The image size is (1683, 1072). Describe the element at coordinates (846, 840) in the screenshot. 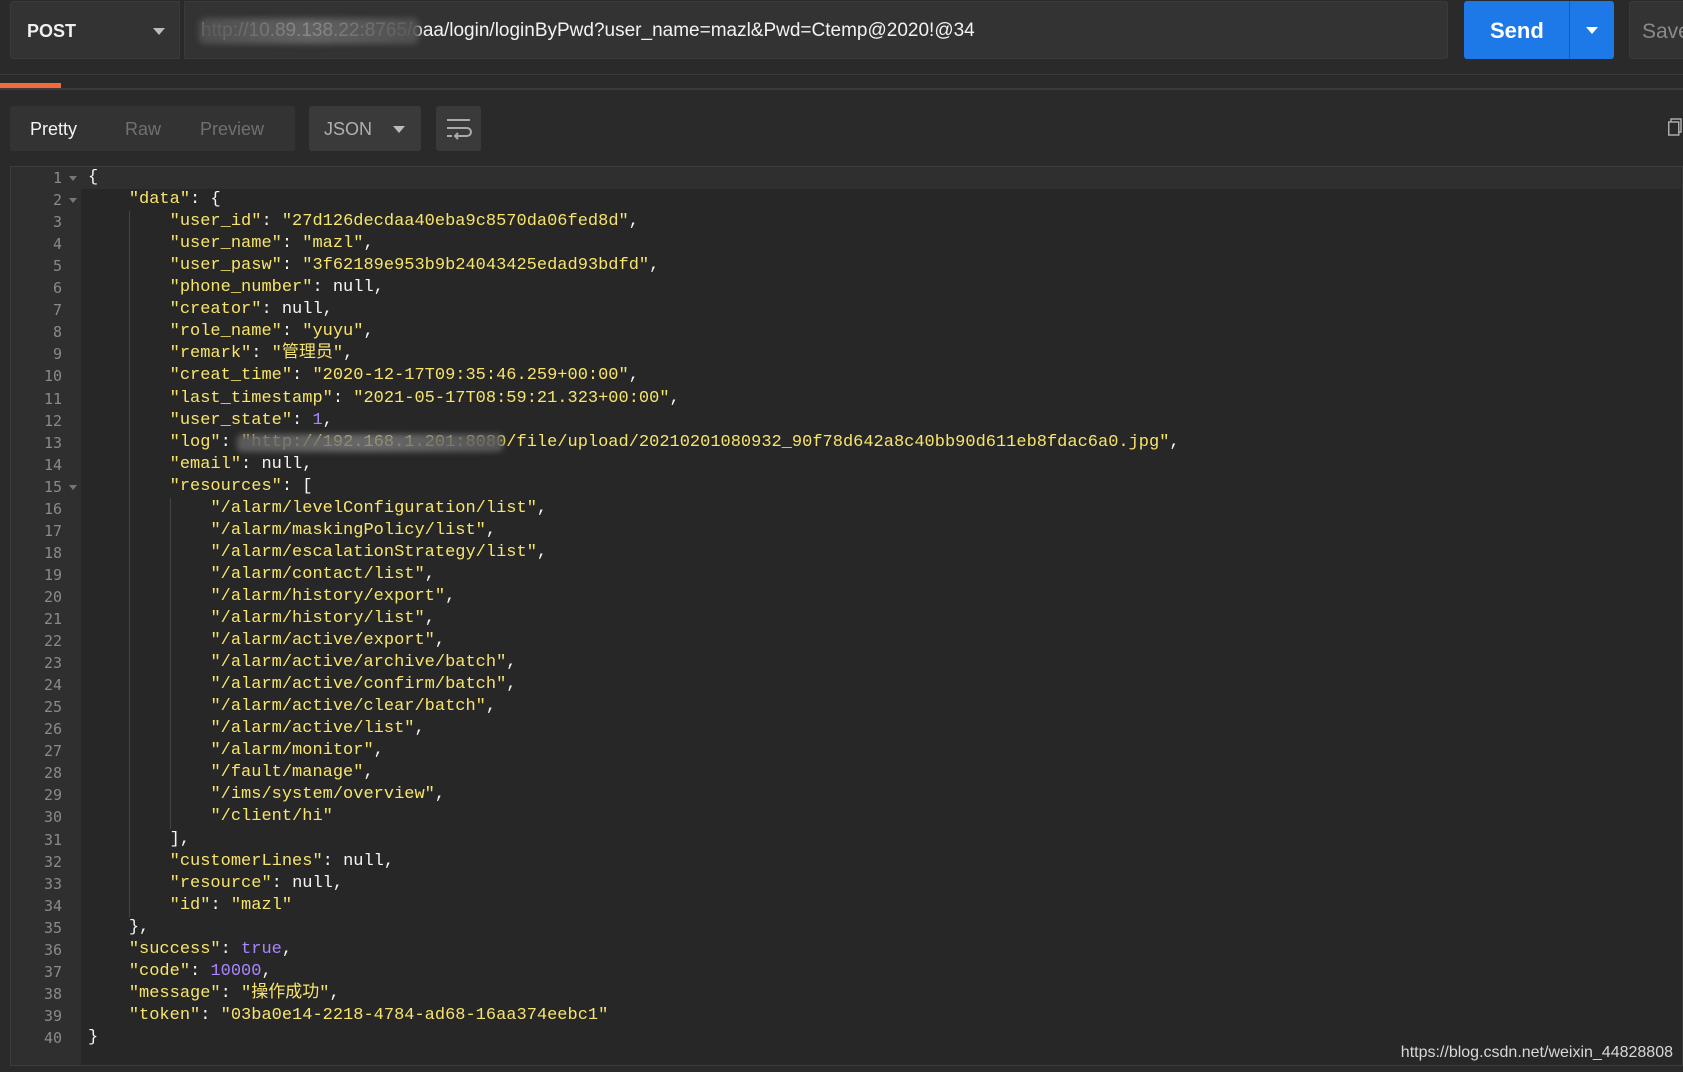

I see `code-line: 31 ],` at that location.